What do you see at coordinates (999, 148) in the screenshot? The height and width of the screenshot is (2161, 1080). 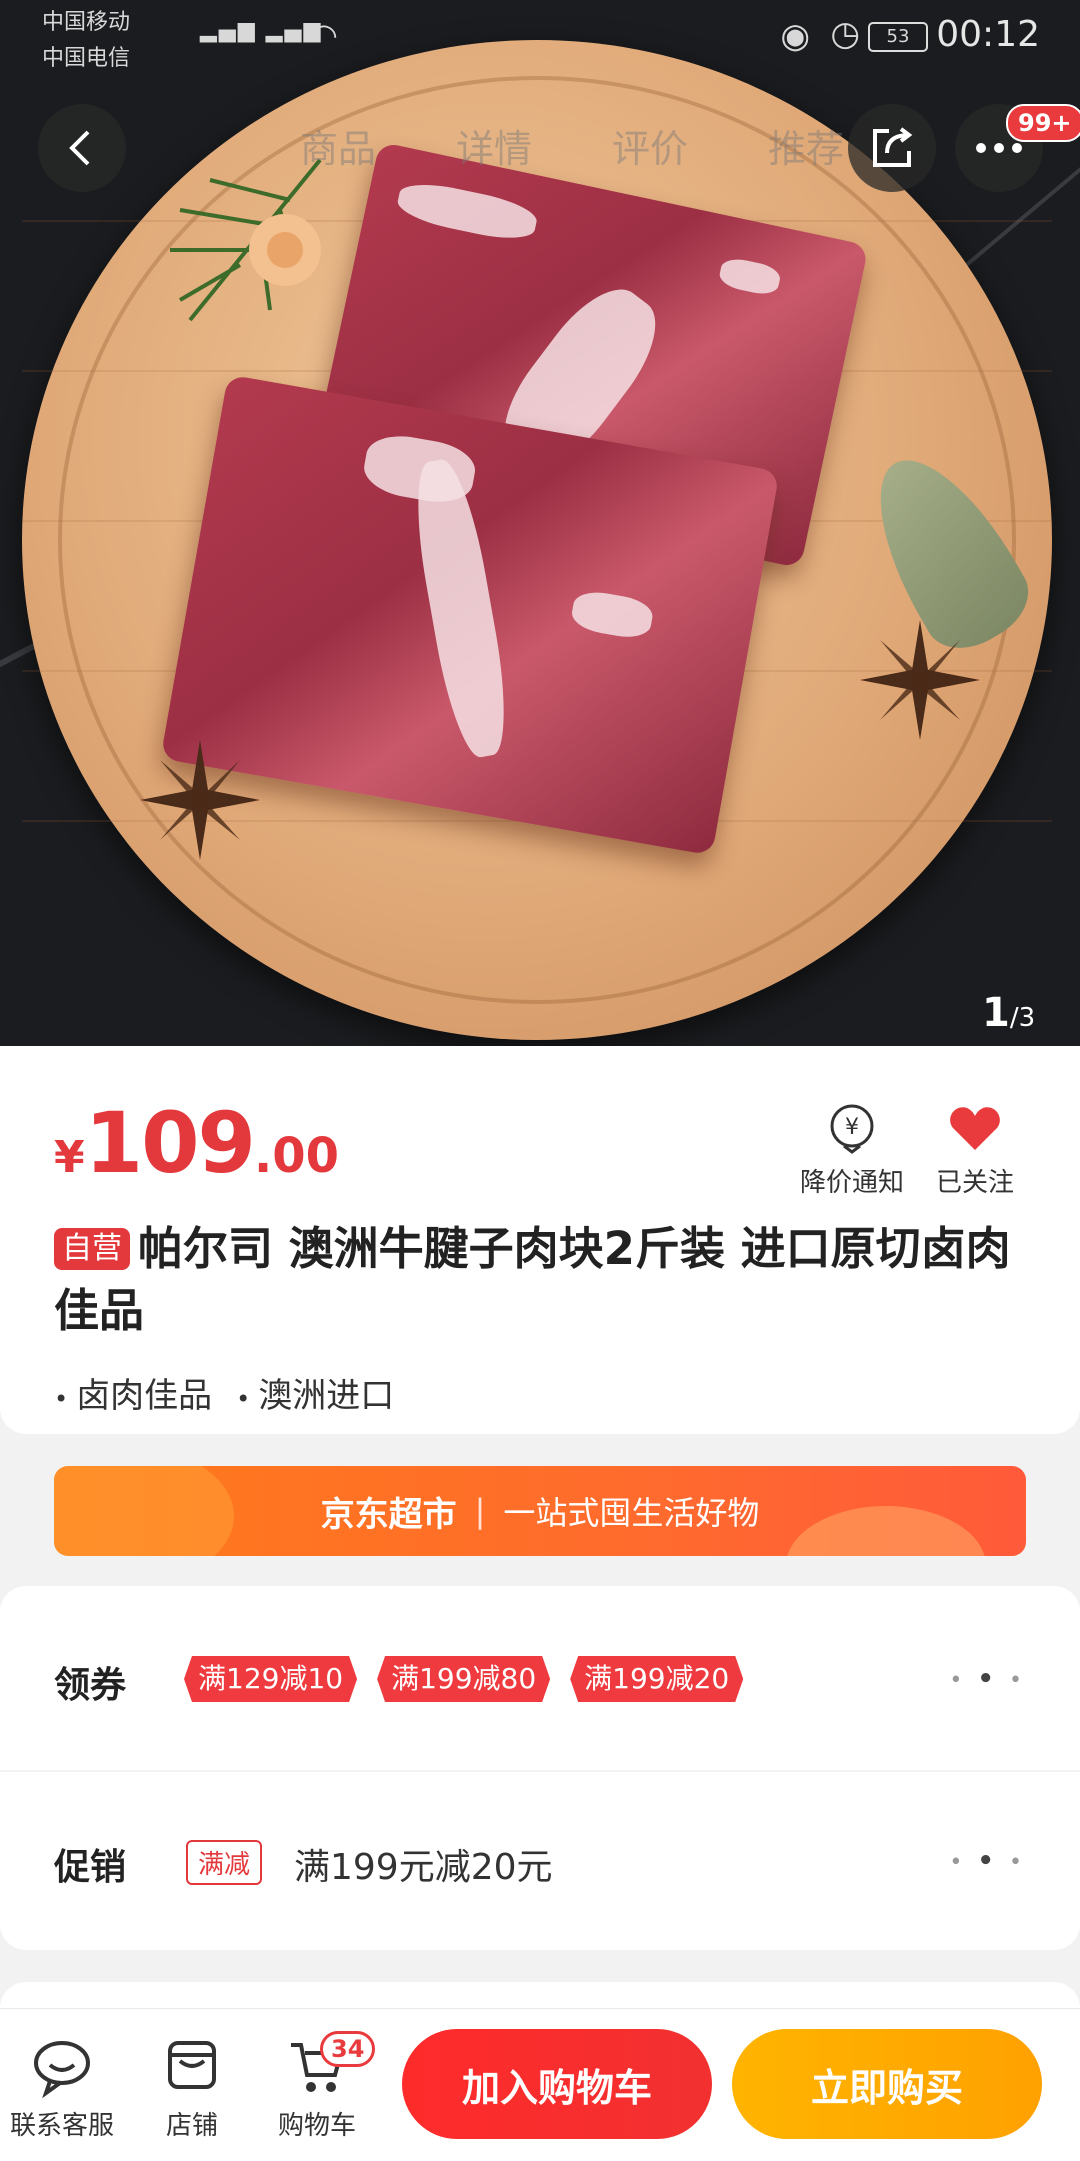 I see `more-dots-icon` at bounding box center [999, 148].